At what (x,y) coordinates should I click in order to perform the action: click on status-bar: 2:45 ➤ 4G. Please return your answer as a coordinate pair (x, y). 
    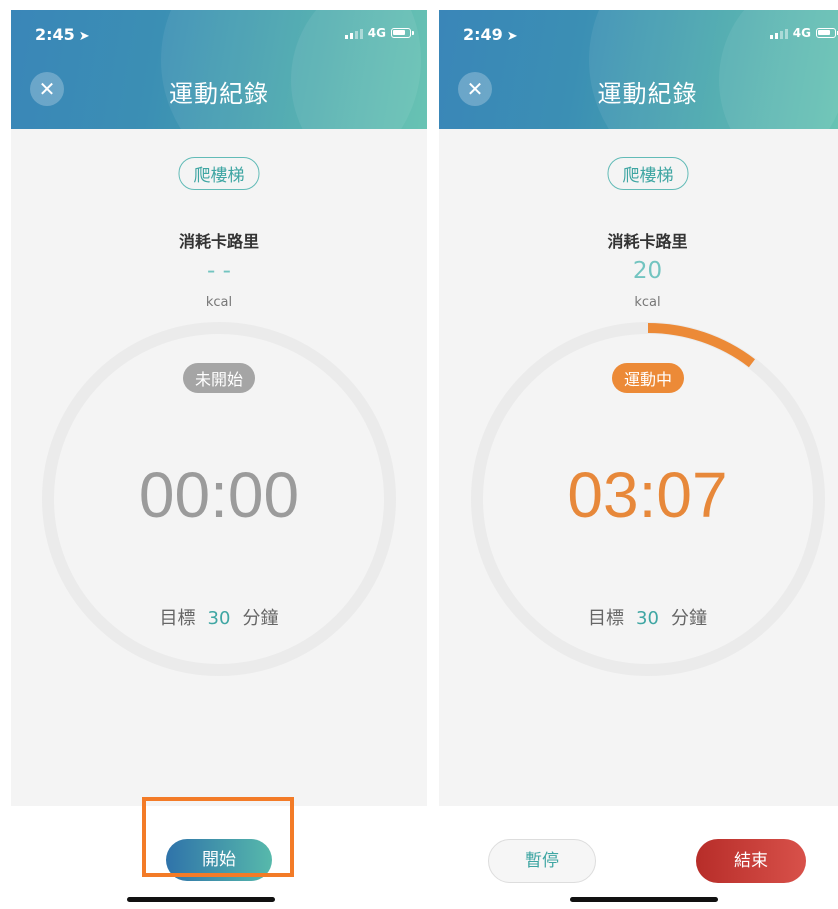
    Looking at the image, I should click on (219, 36).